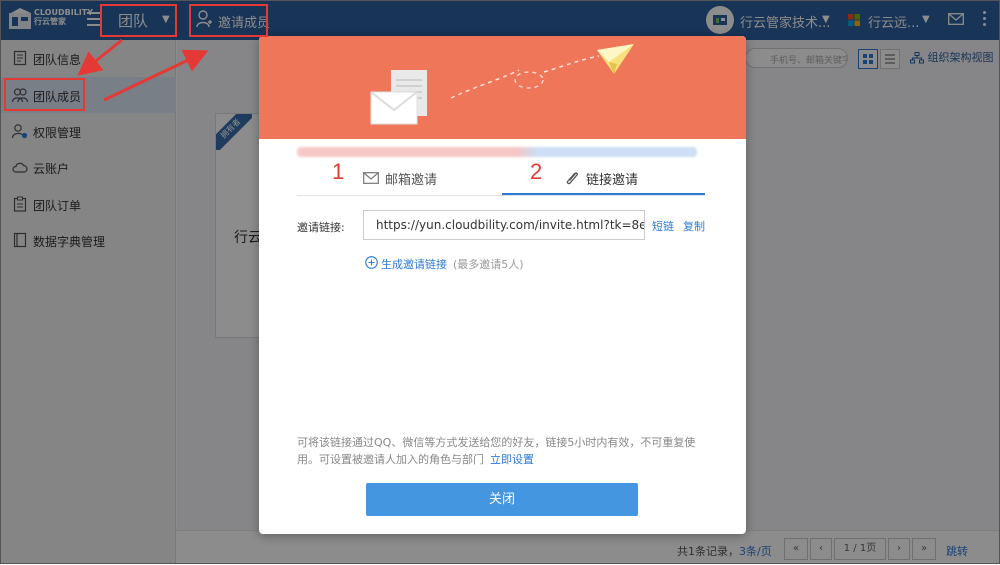 The height and width of the screenshot is (565, 1000). Describe the element at coordinates (371, 178) in the screenshot. I see `mail-icon` at that location.